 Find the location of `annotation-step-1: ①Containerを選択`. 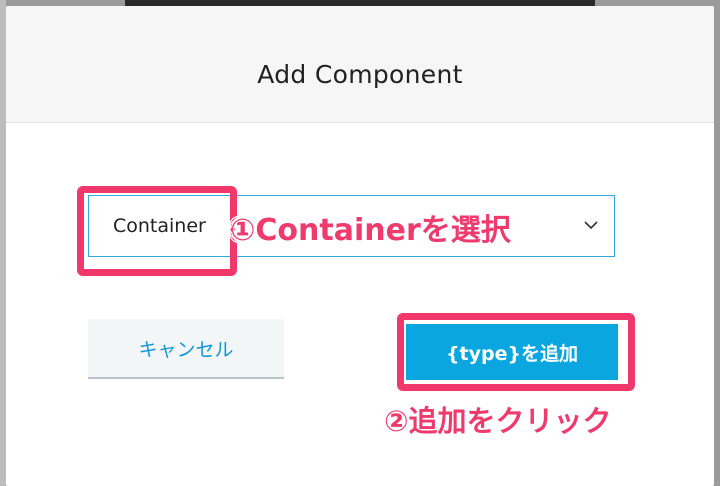

annotation-step-1: ①Containerを選択 is located at coordinates (370, 230).